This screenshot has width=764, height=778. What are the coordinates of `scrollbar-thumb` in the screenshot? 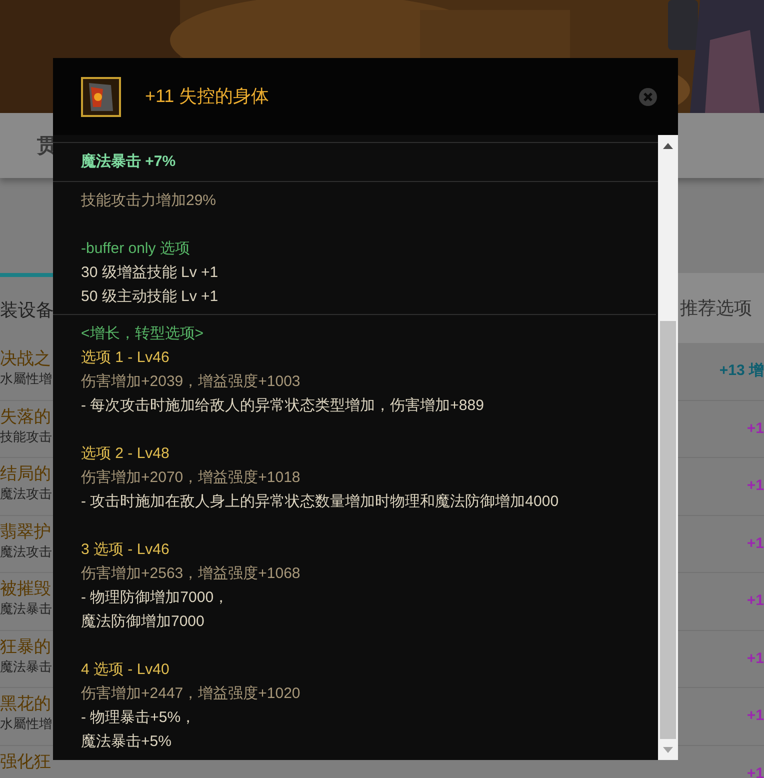 It's located at (668, 530).